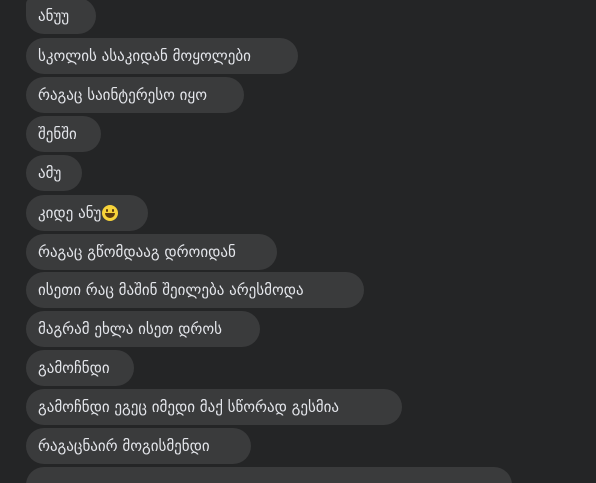 The width and height of the screenshot is (596, 483). Describe the element at coordinates (110, 212) in the screenshot. I see `grinning-face-icon` at that location.